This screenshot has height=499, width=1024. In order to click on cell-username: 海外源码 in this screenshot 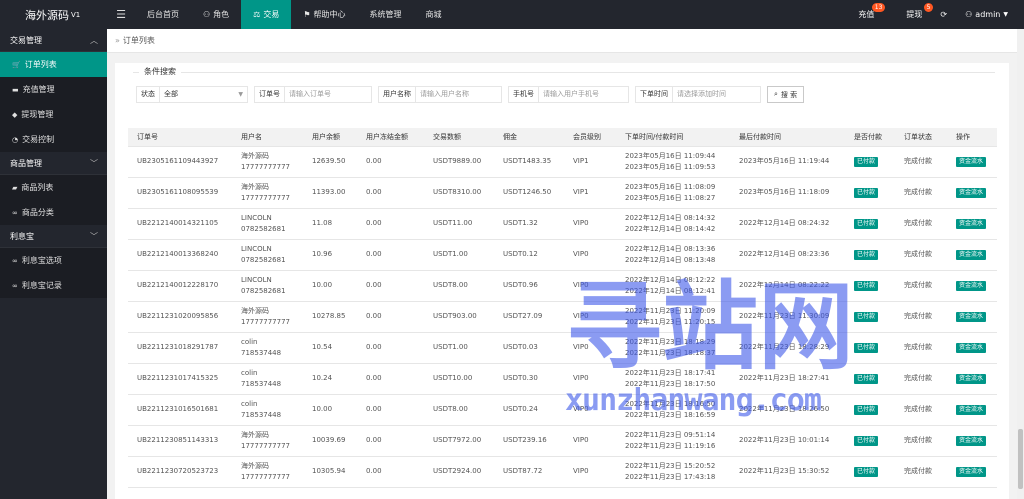, I will do `click(255, 186)`.